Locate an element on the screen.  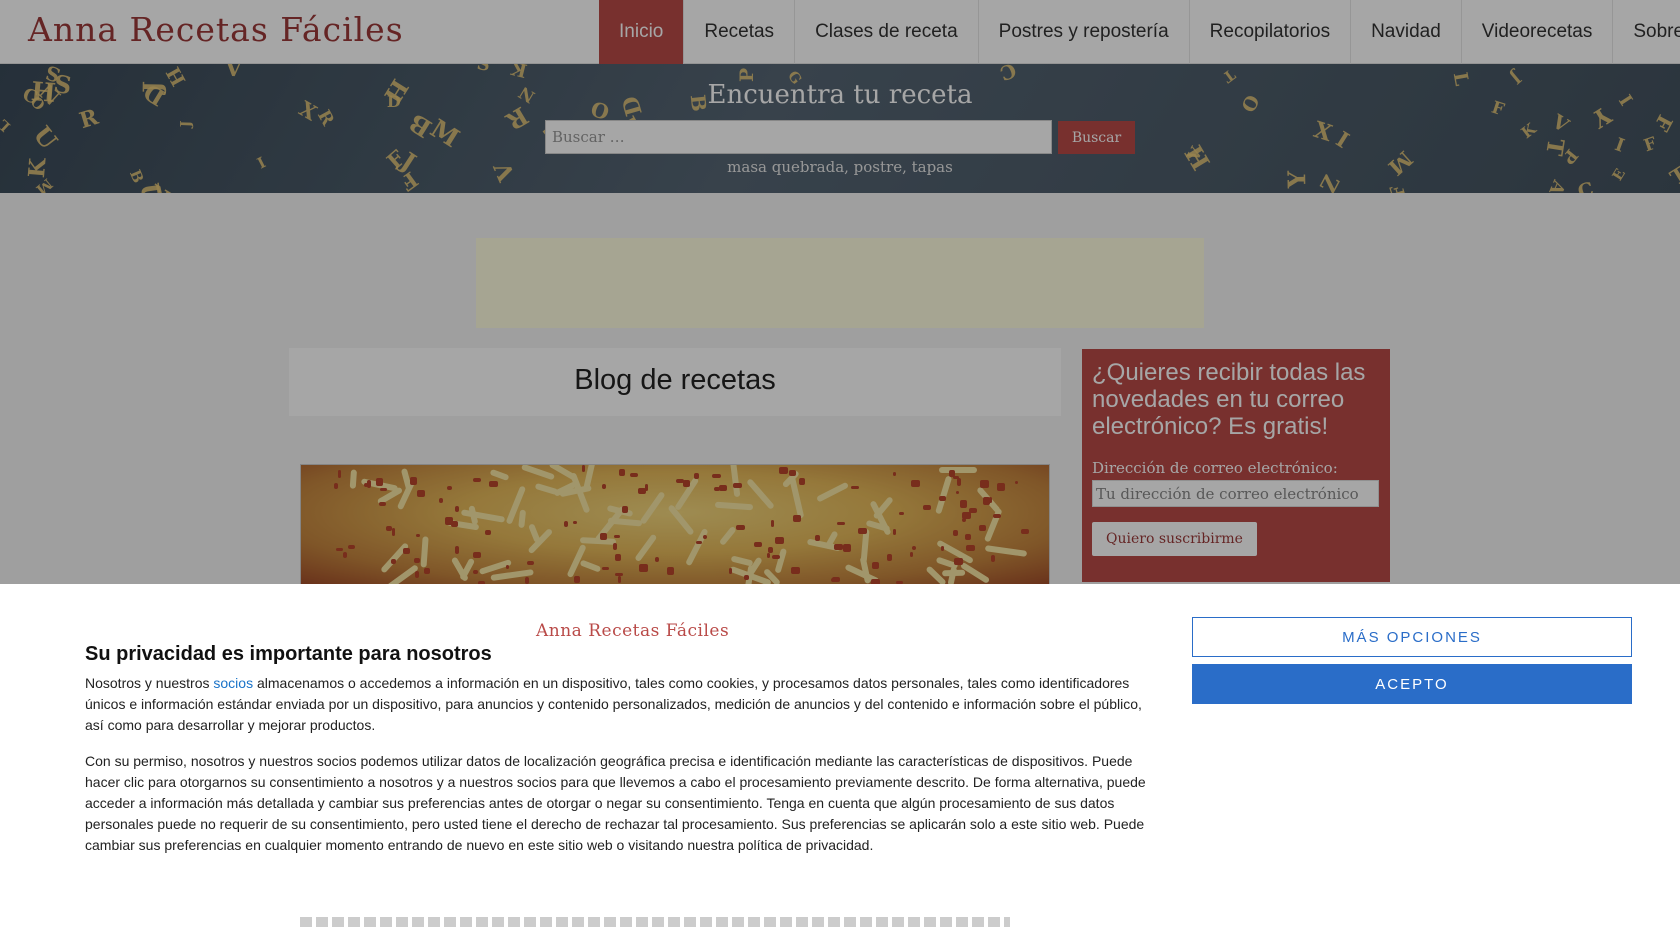
more-options-button: MÁS OPCIONES is located at coordinates (1412, 637).